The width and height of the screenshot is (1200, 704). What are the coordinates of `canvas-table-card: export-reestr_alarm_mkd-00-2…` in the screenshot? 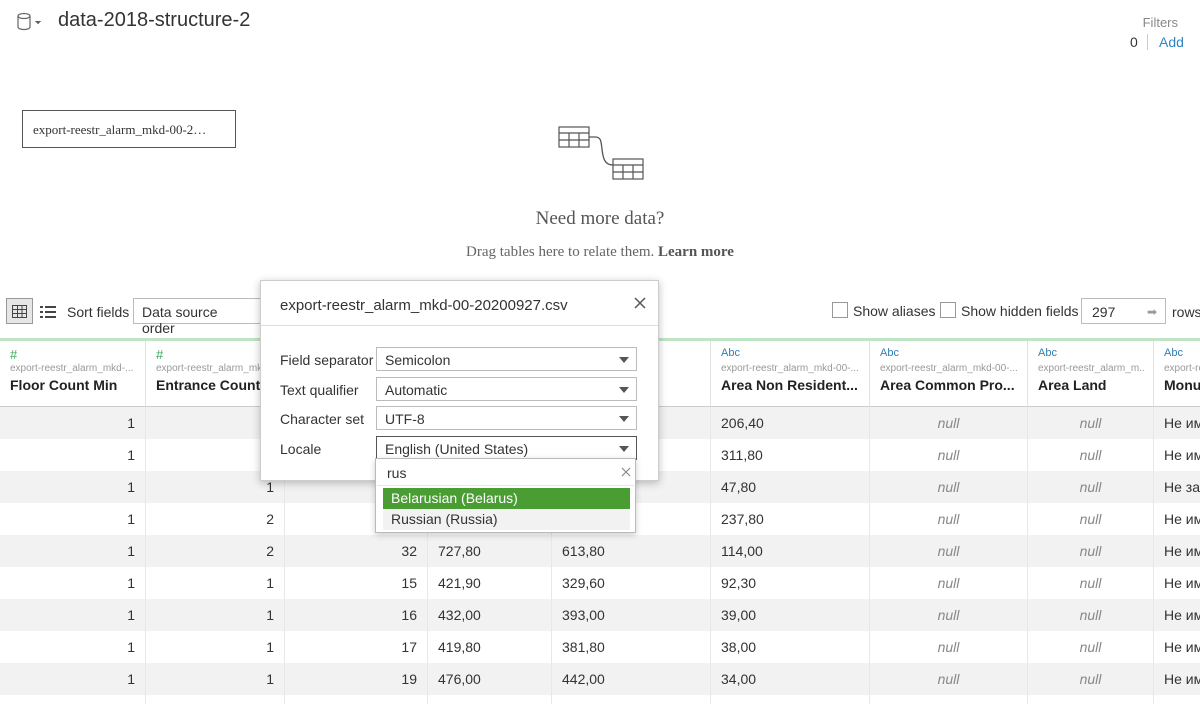 It's located at (129, 129).